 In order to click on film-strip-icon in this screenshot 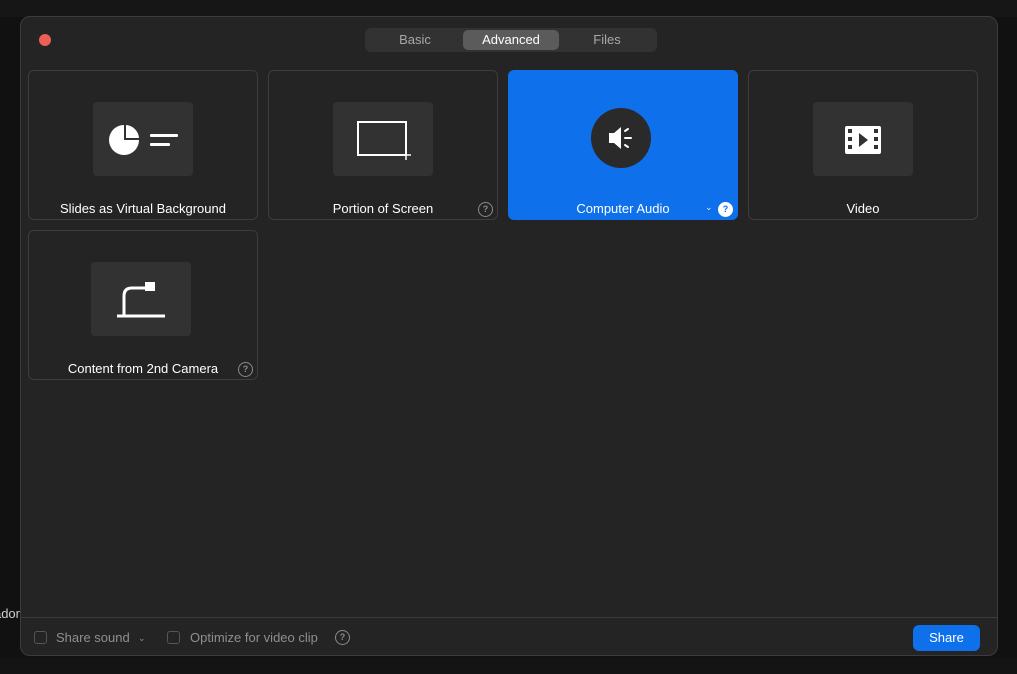, I will do `click(863, 140)`.